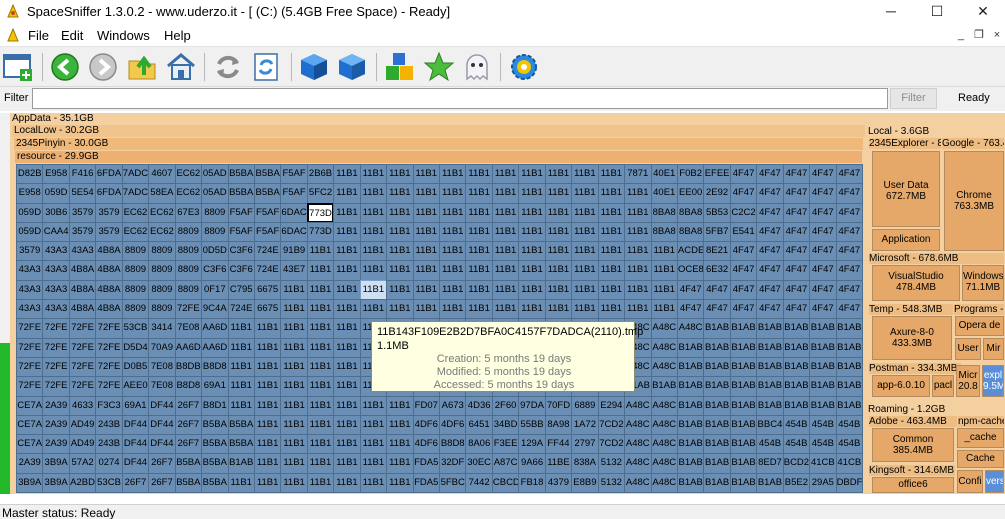  Describe the element at coordinates (56, 212) in the screenshot. I see `file-cell: 30B6` at that location.